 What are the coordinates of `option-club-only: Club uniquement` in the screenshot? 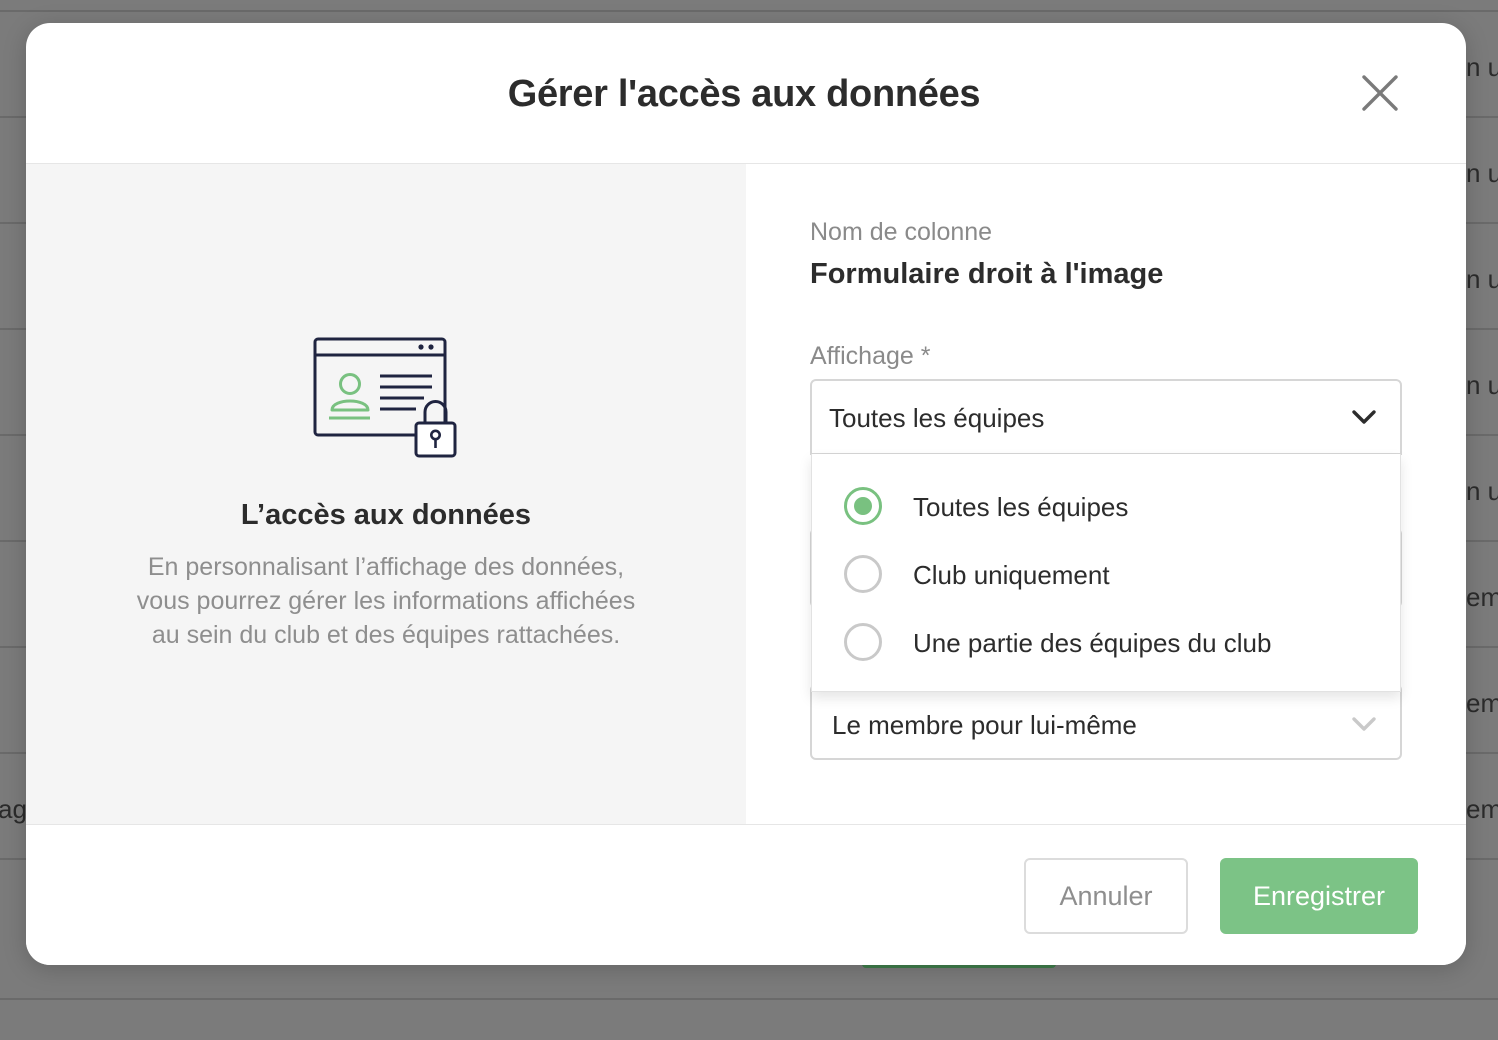 It's located at (1107, 574).